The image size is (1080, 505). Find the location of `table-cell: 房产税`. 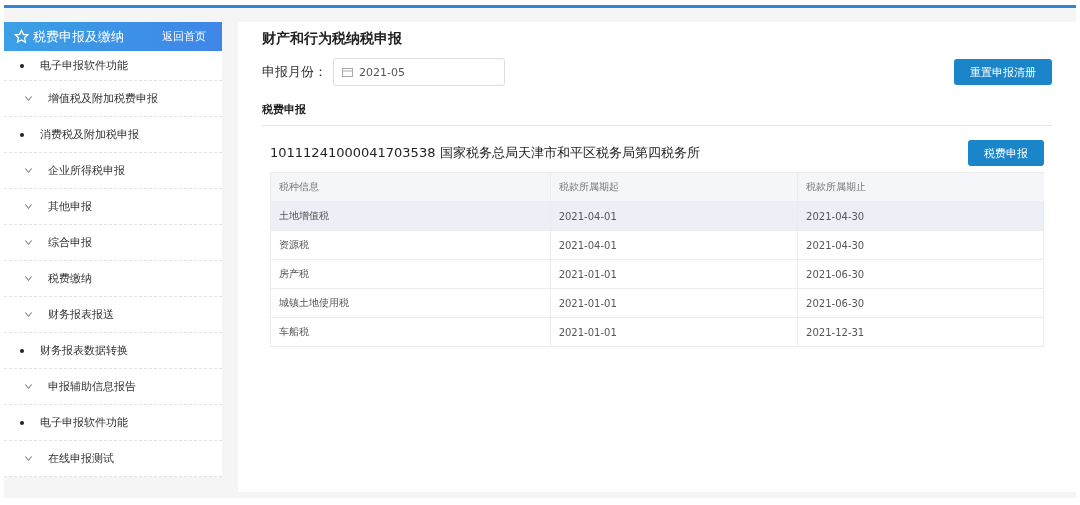

table-cell: 房产税 is located at coordinates (410, 274).